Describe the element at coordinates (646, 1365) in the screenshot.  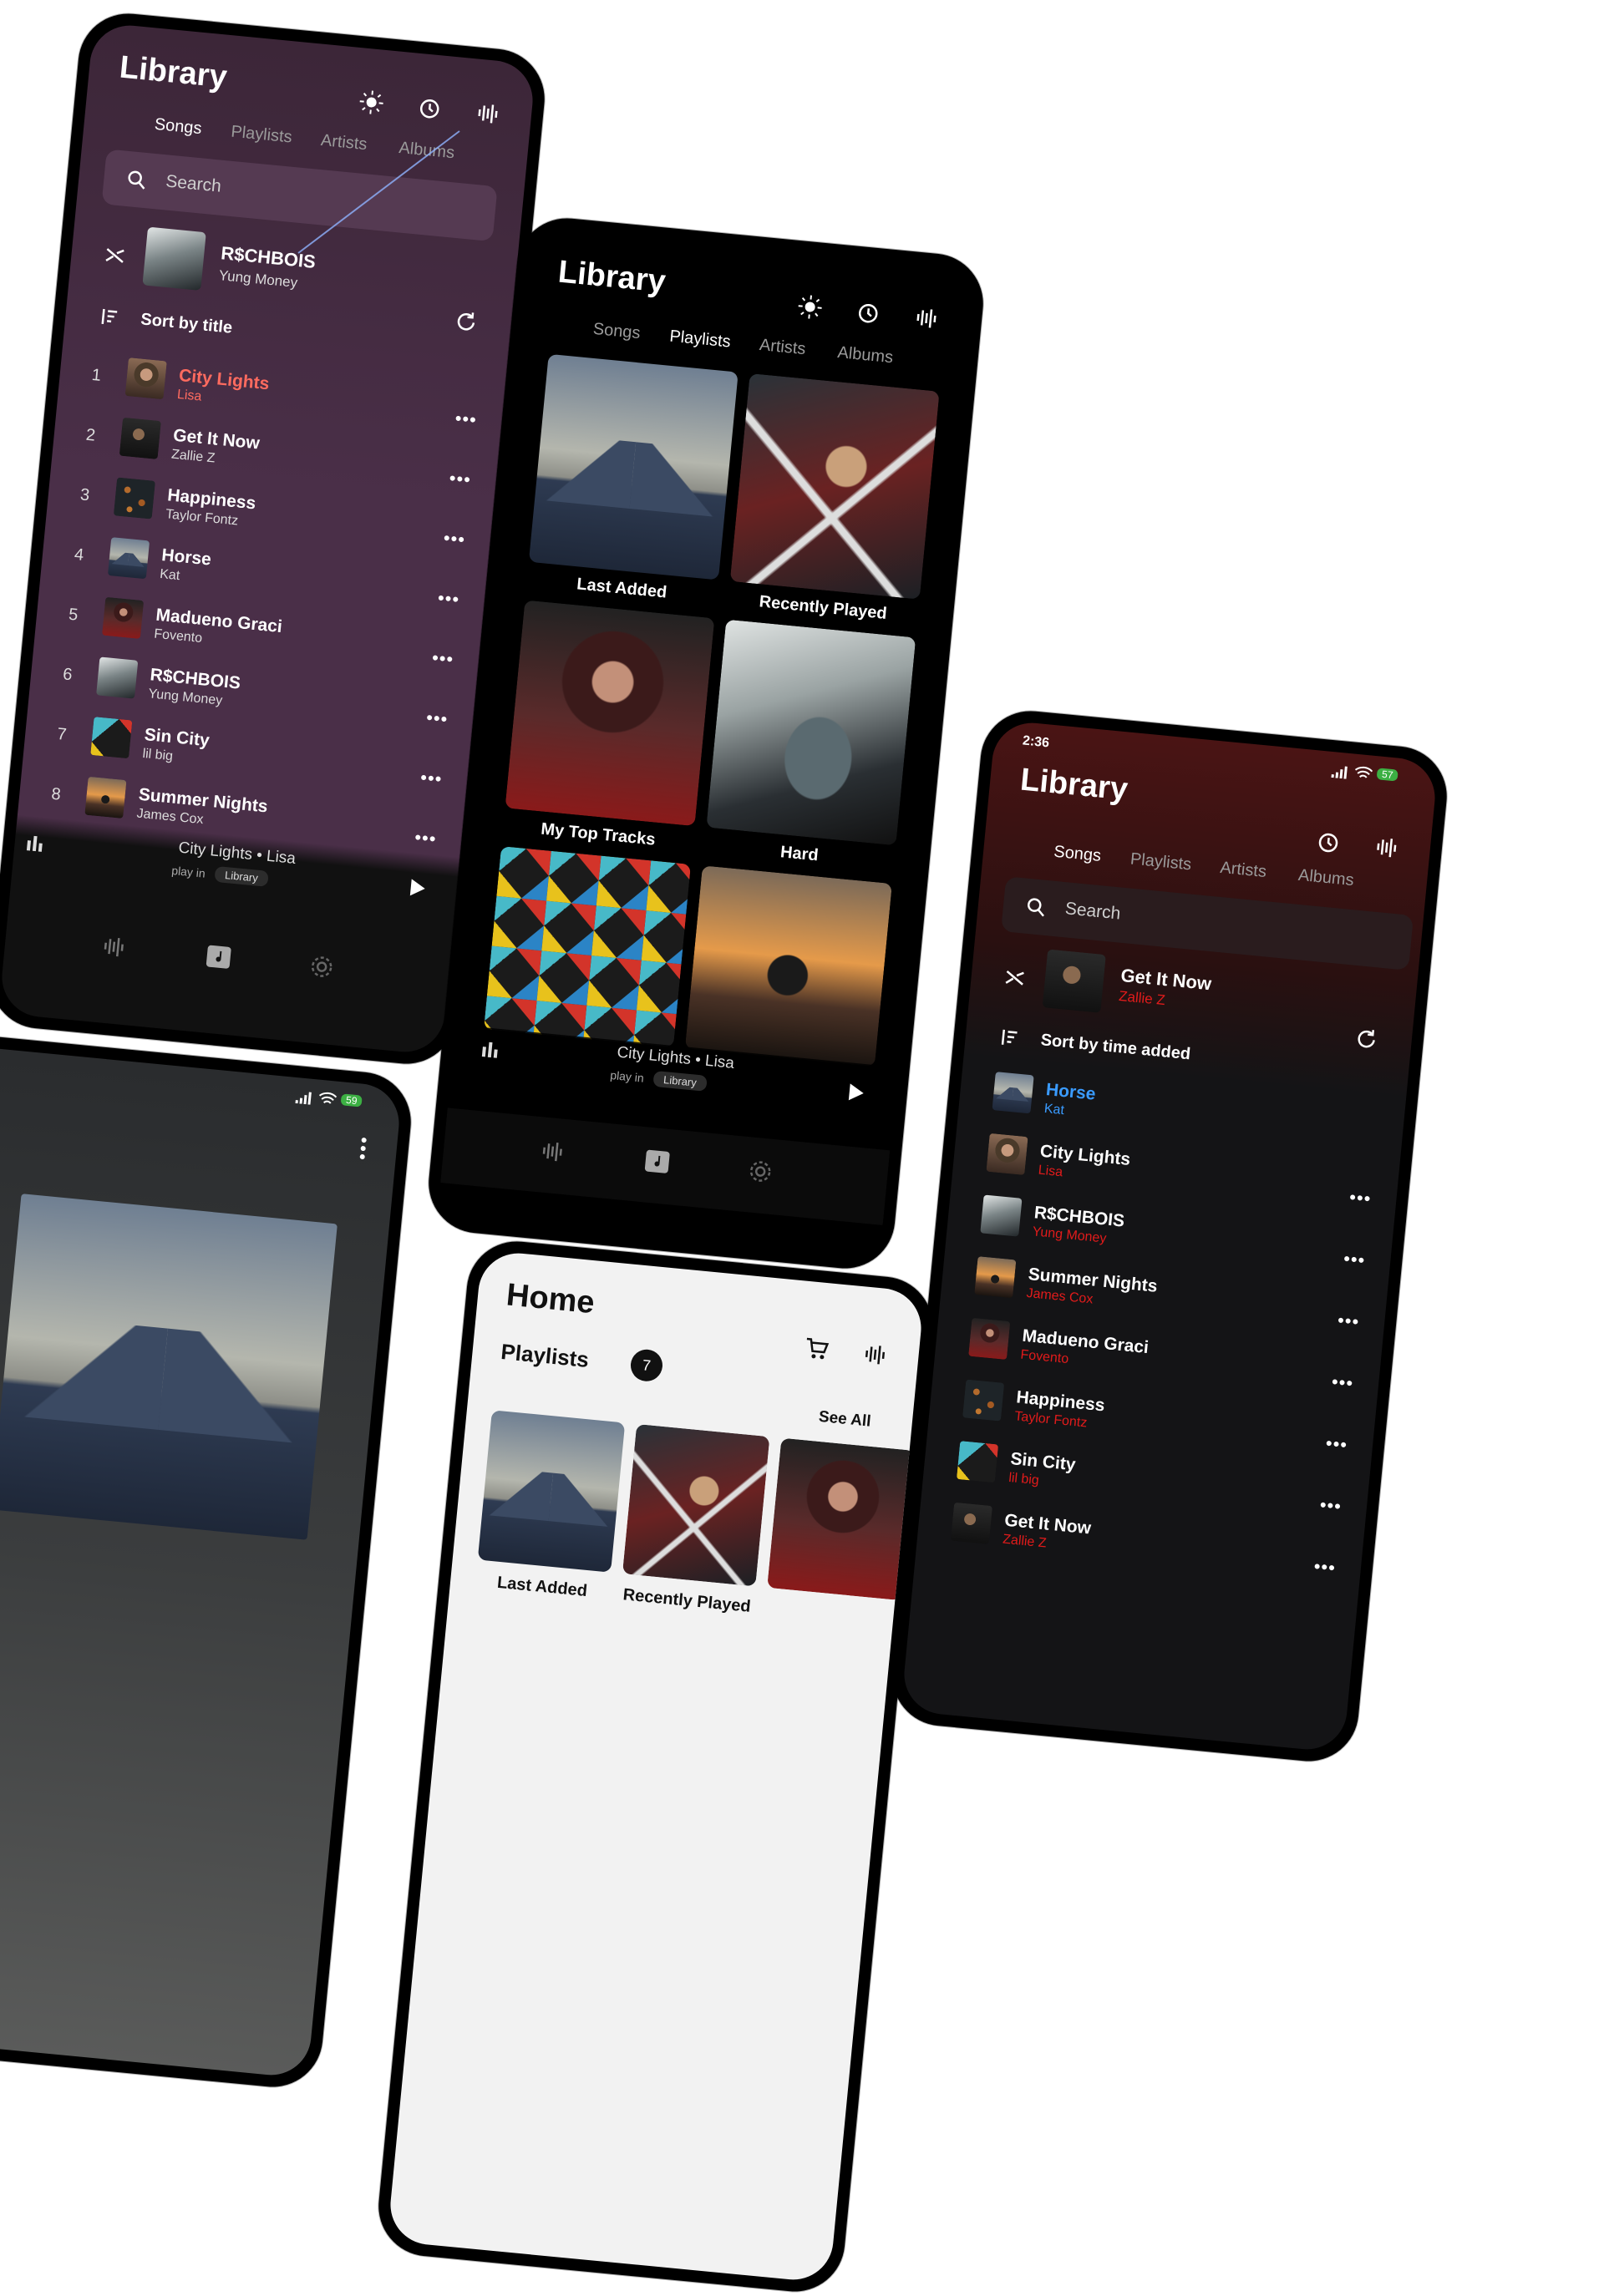
I see `playlist-count-badge: 7` at that location.